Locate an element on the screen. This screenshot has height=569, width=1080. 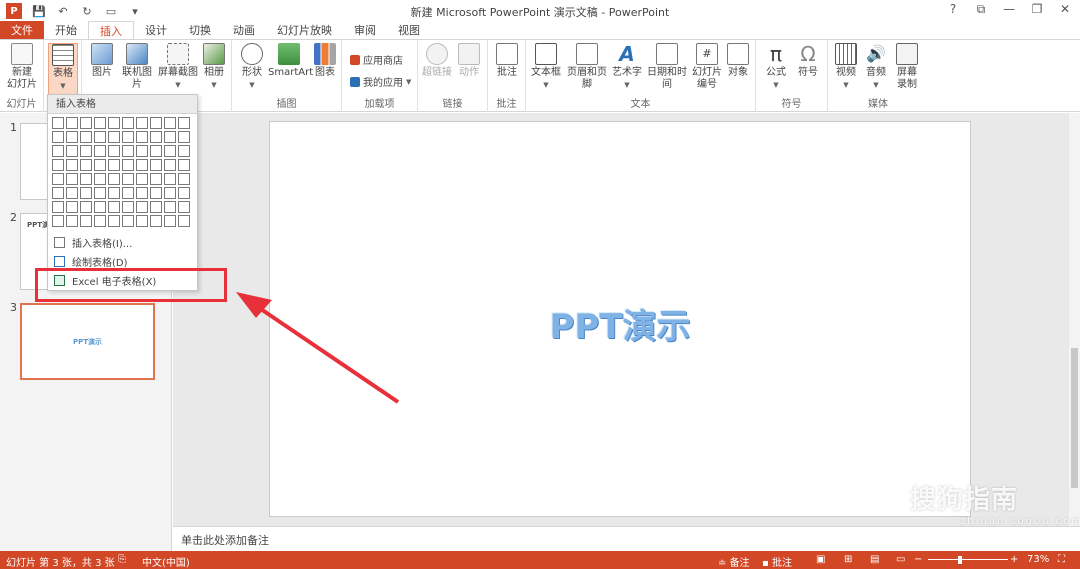
screenshot-button: 屏幕截图 ▼ is located at coordinates (178, 67).